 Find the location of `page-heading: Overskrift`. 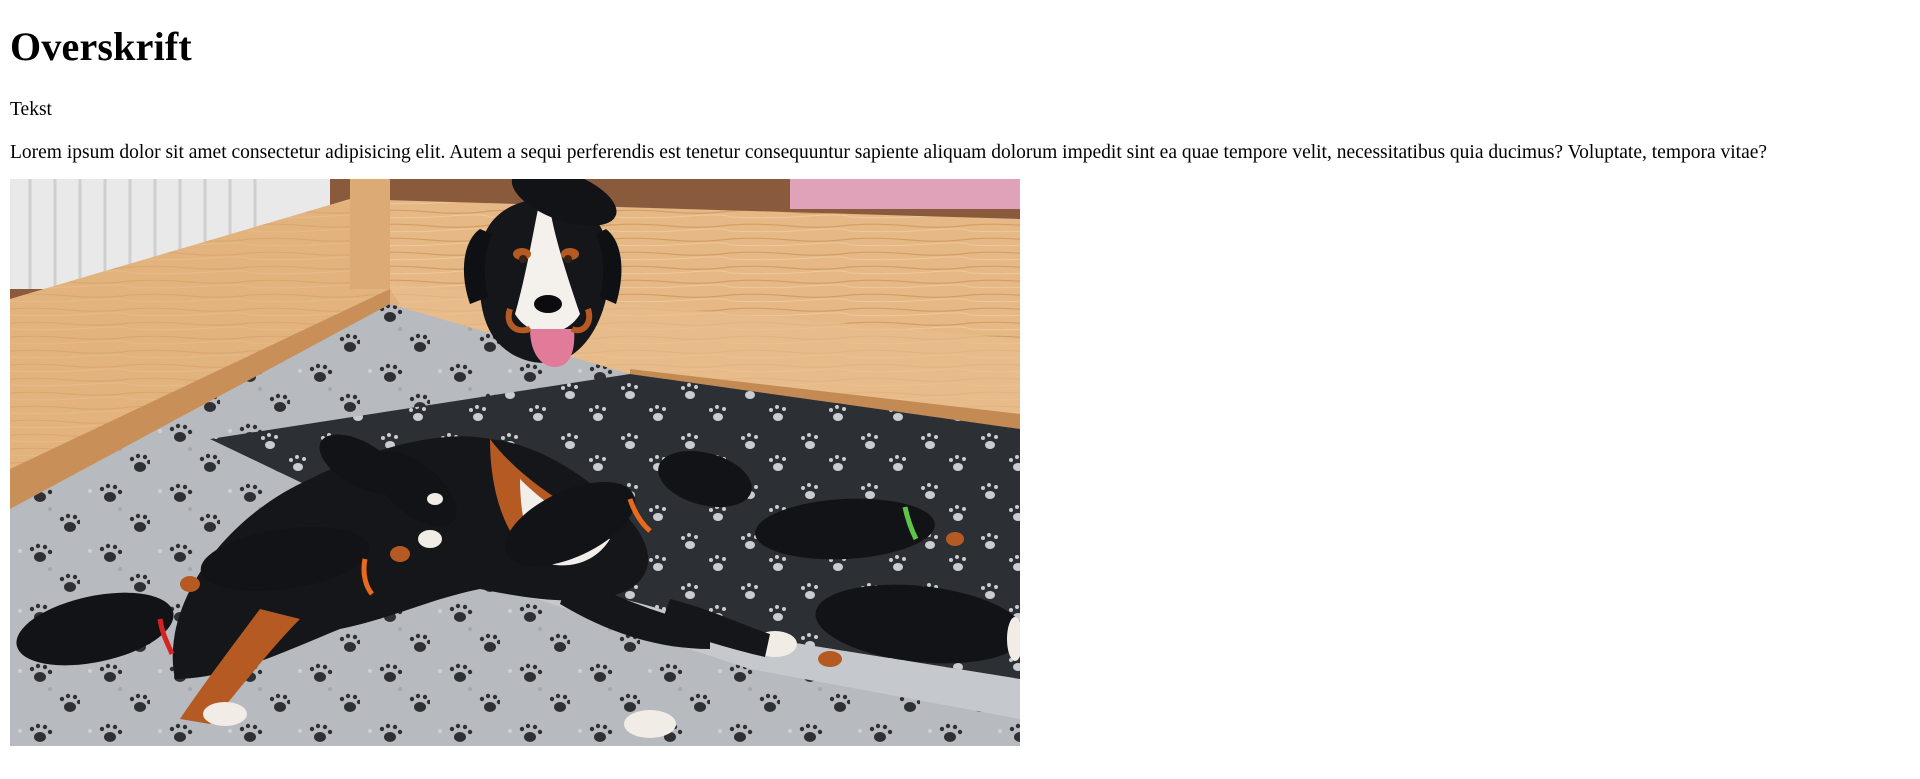

page-heading: Overskrift is located at coordinates (101, 46).